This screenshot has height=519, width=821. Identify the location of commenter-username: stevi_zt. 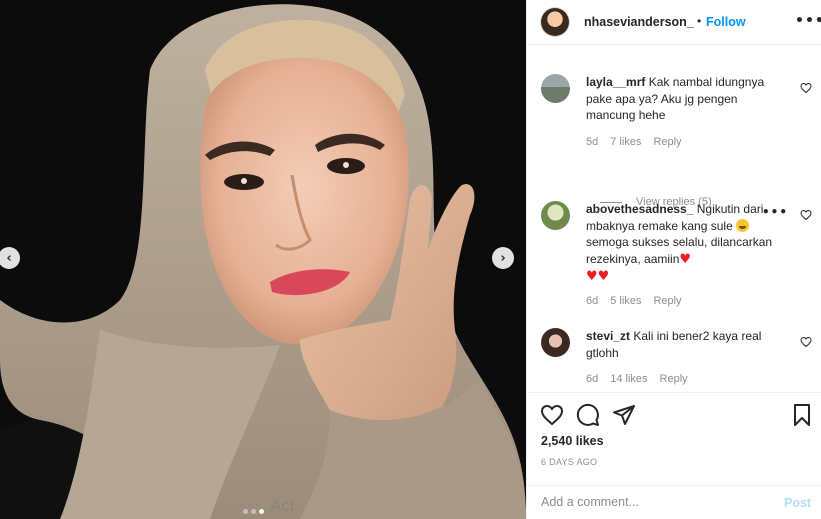
(608, 336).